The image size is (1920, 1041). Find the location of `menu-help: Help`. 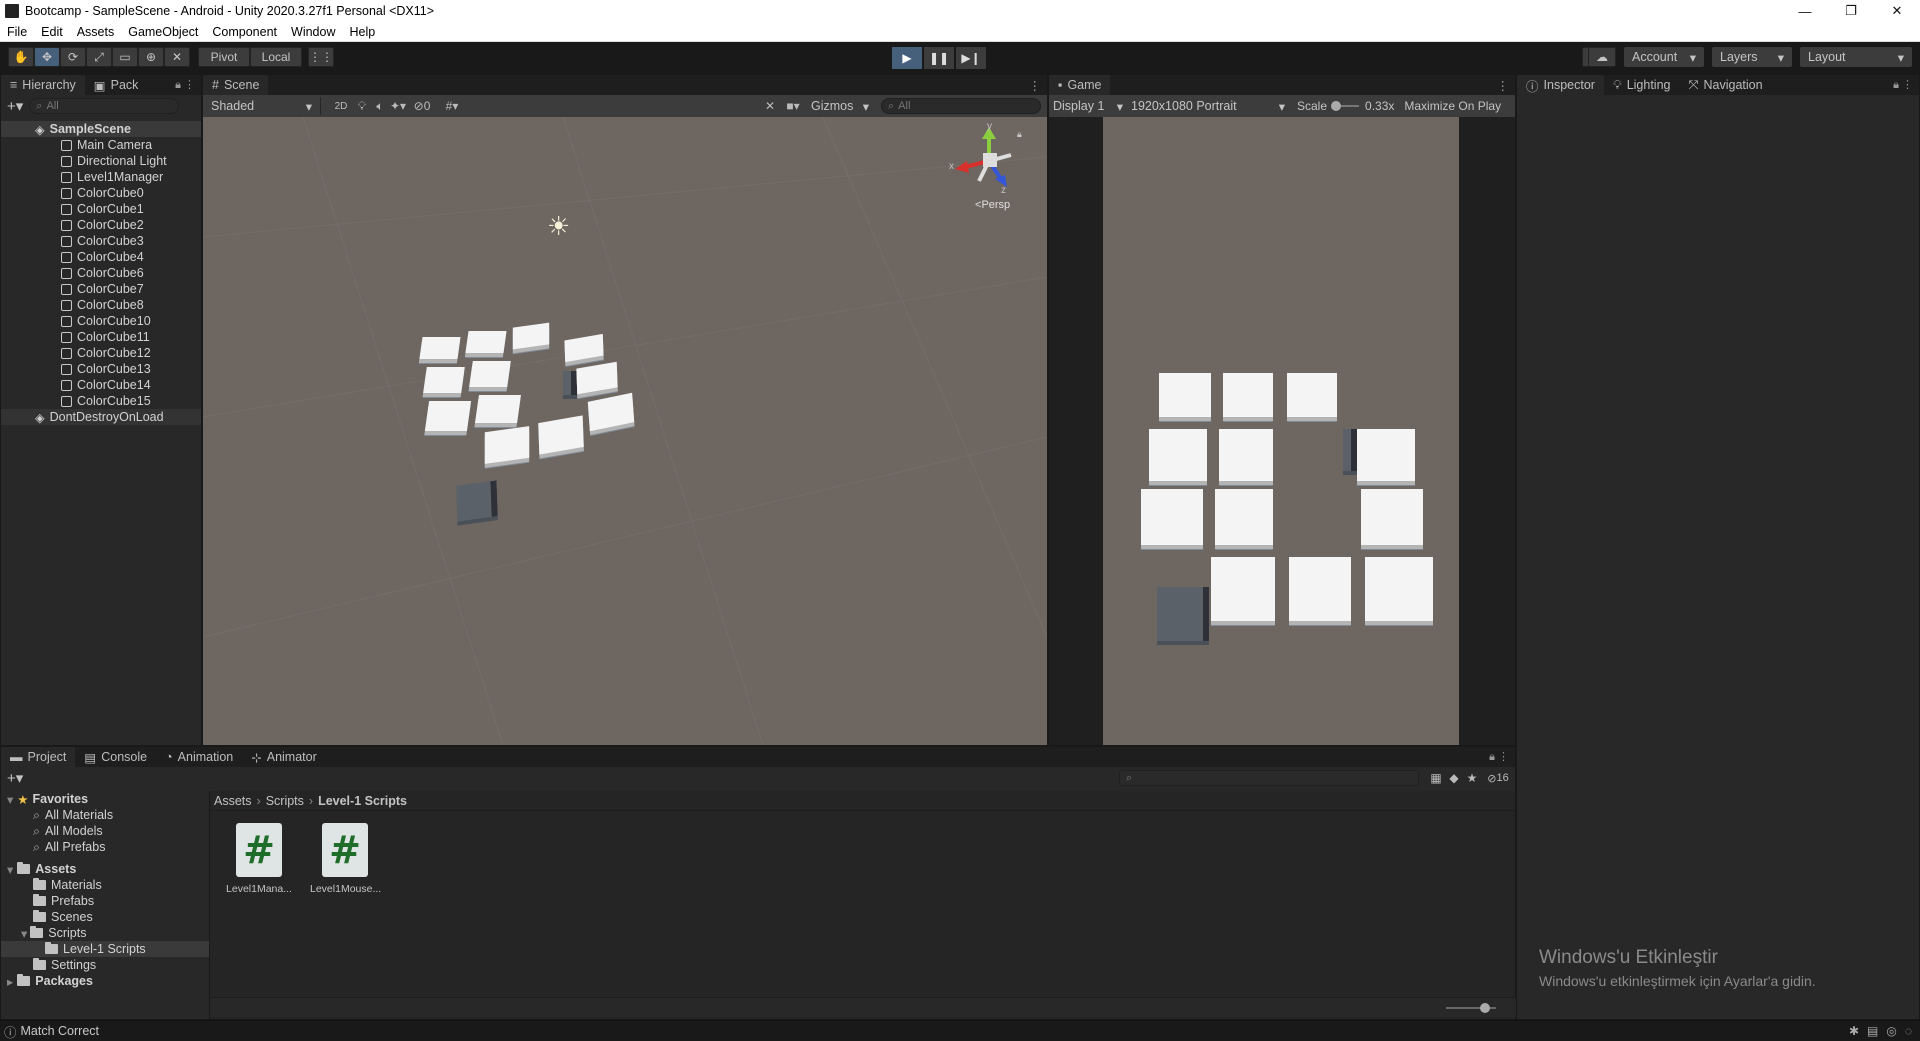

menu-help: Help is located at coordinates (362, 32).